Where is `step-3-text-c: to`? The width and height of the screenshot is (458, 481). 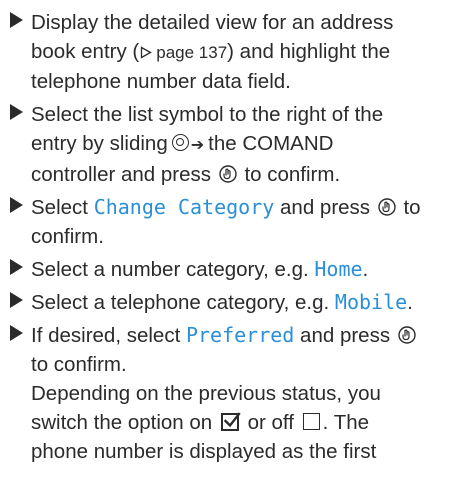
step-3-text-c: to is located at coordinates (412, 207).